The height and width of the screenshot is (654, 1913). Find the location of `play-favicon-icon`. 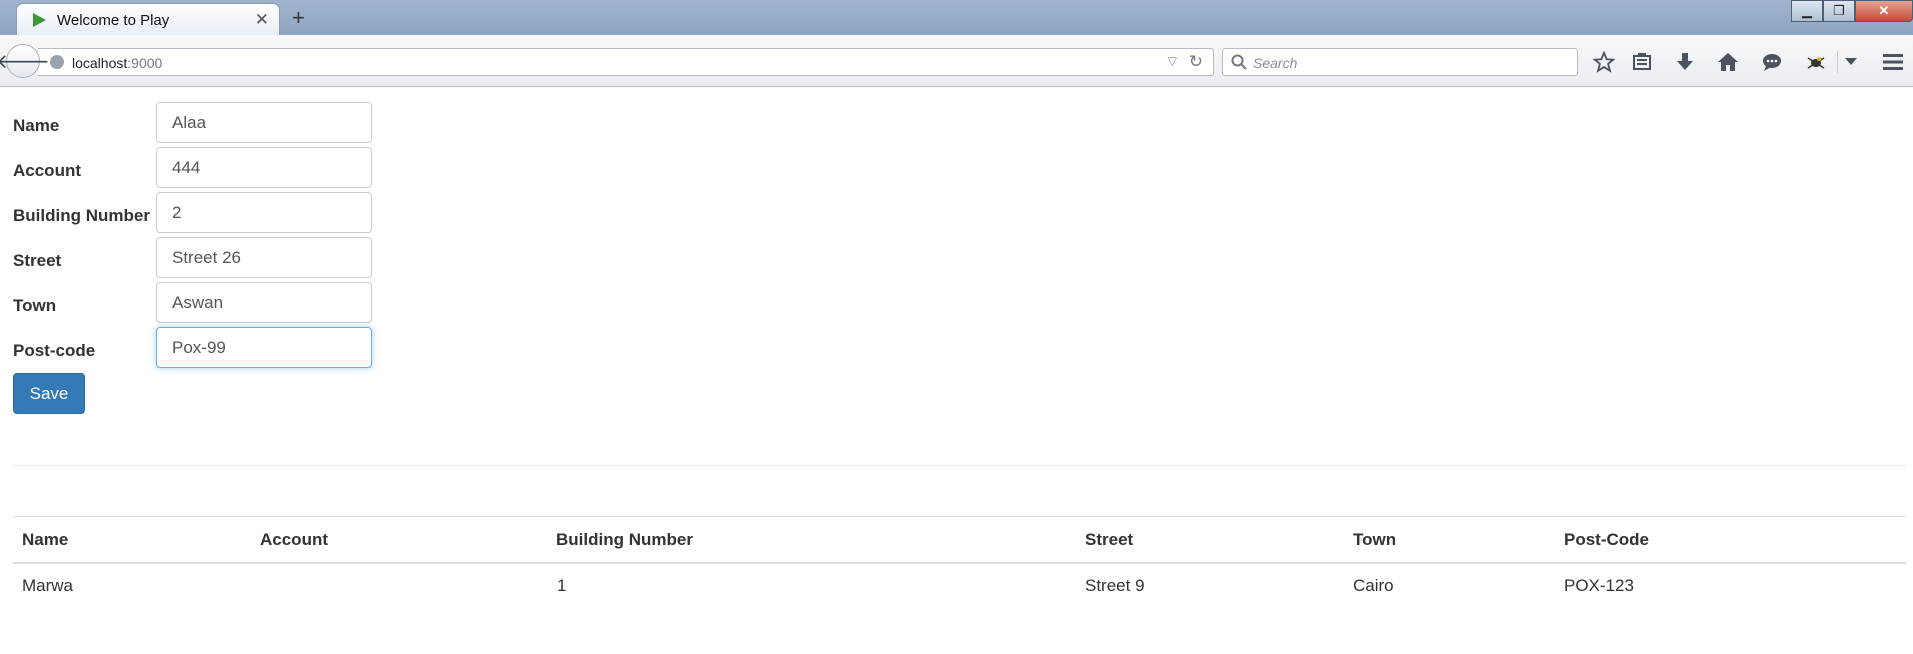

play-favicon-icon is located at coordinates (39, 22).